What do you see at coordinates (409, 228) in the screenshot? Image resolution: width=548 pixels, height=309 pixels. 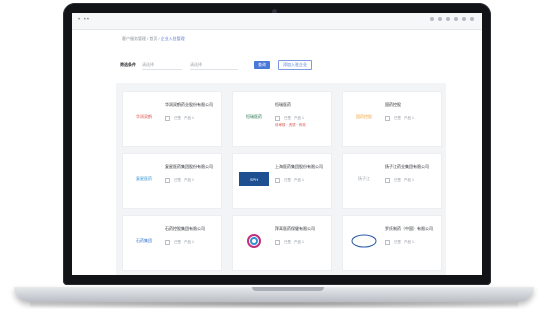 I see `company-name: 罗氏制药（中国）有限公司` at bounding box center [409, 228].